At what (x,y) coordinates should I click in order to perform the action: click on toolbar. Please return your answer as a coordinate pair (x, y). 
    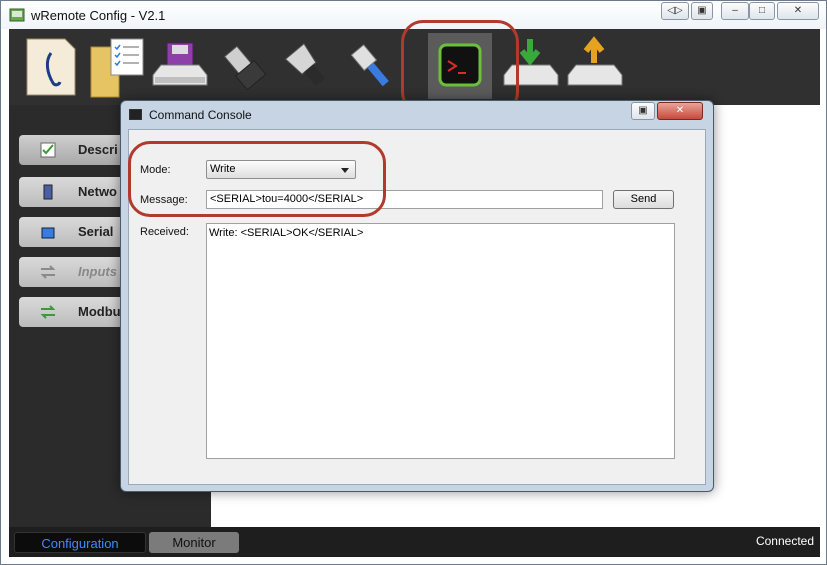
    Looking at the image, I should click on (414, 67).